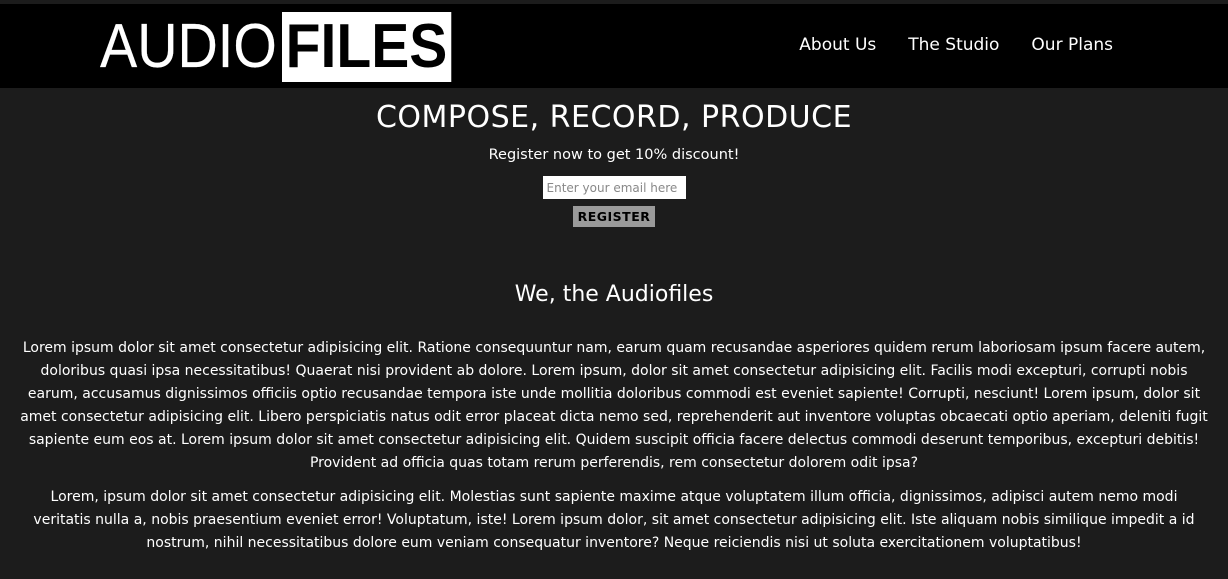 The image size is (1228, 579). Describe the element at coordinates (614, 216) in the screenshot. I see `register-button: REGISTER` at that location.